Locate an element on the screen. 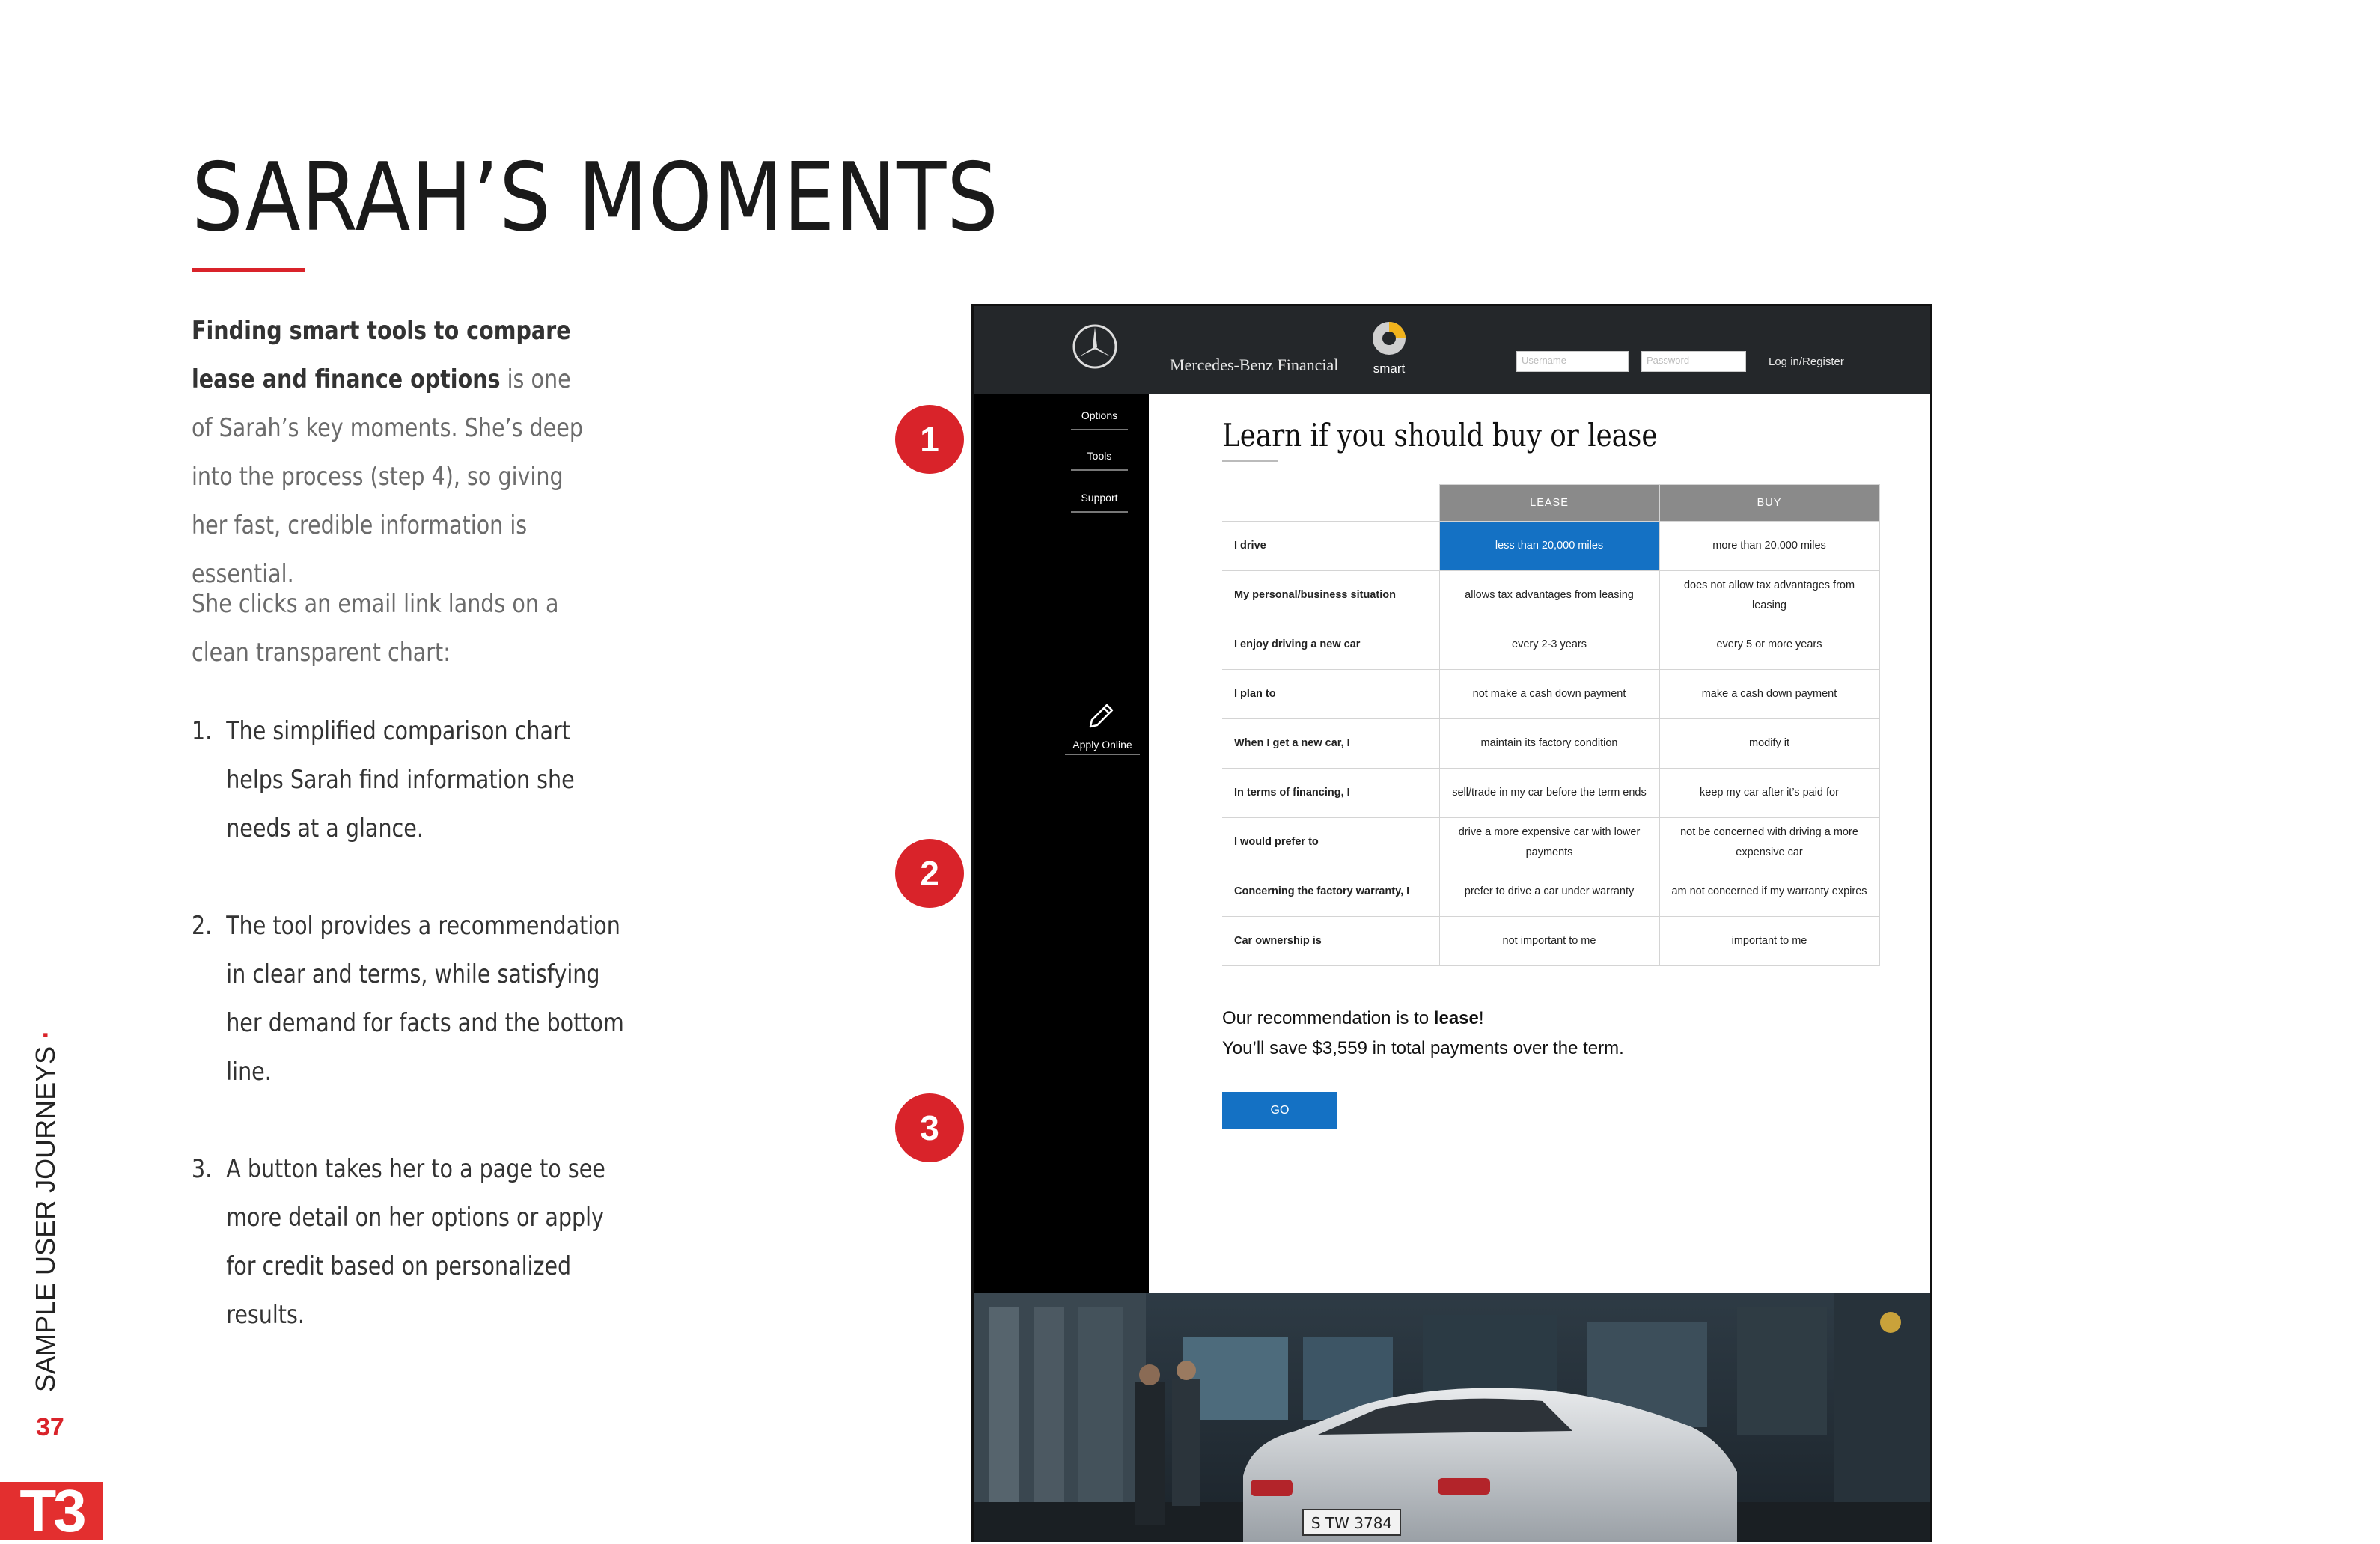 The image size is (2380, 1544). lease-option: prefer to drive a car under warranty is located at coordinates (1549, 892).